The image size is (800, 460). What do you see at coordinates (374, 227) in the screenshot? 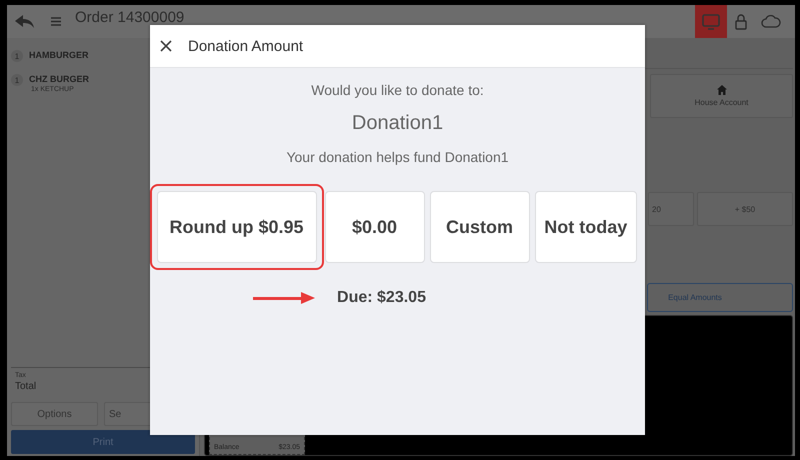
I see `donation-option-button: $0.00` at bounding box center [374, 227].